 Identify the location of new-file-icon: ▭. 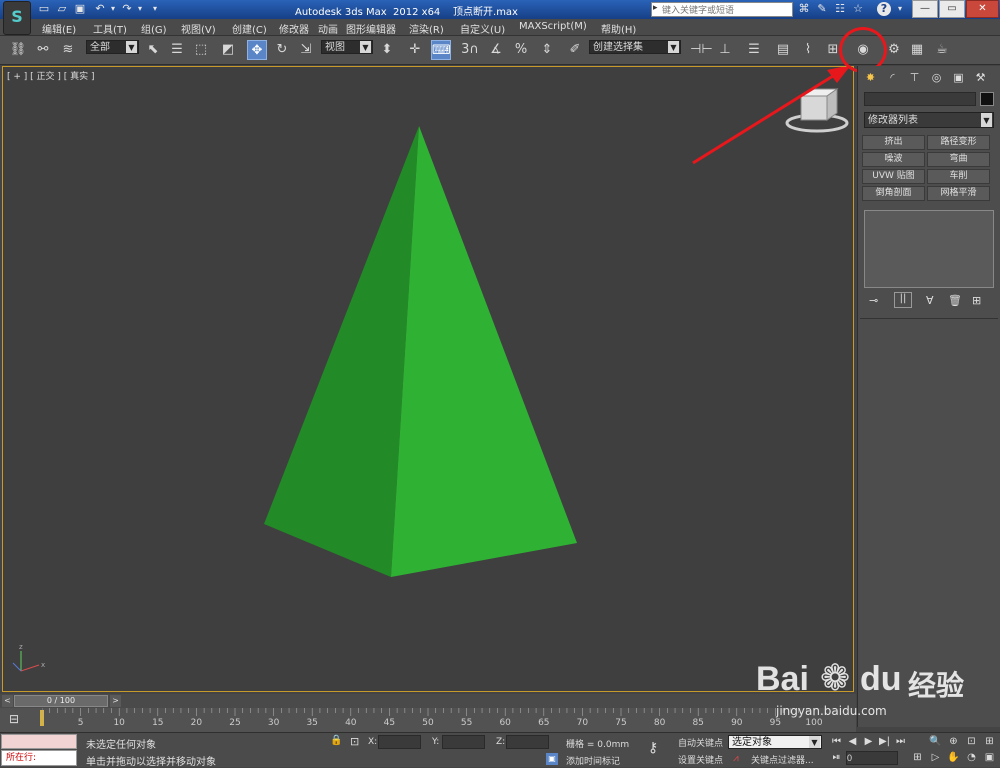
(44, 9).